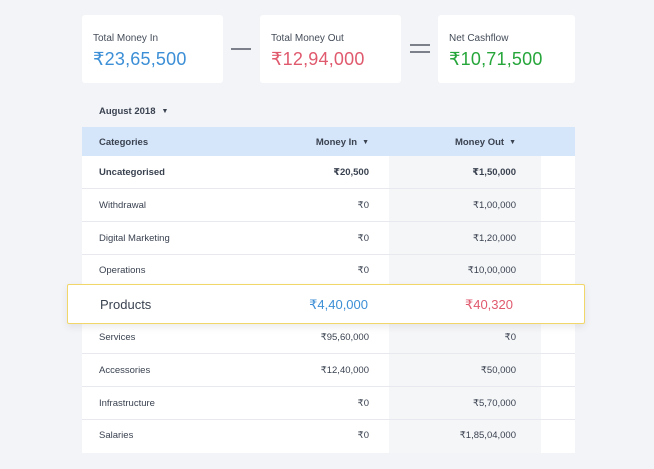  Describe the element at coordinates (336, 142) in the screenshot. I see `header-money-in-label: Money In` at that location.